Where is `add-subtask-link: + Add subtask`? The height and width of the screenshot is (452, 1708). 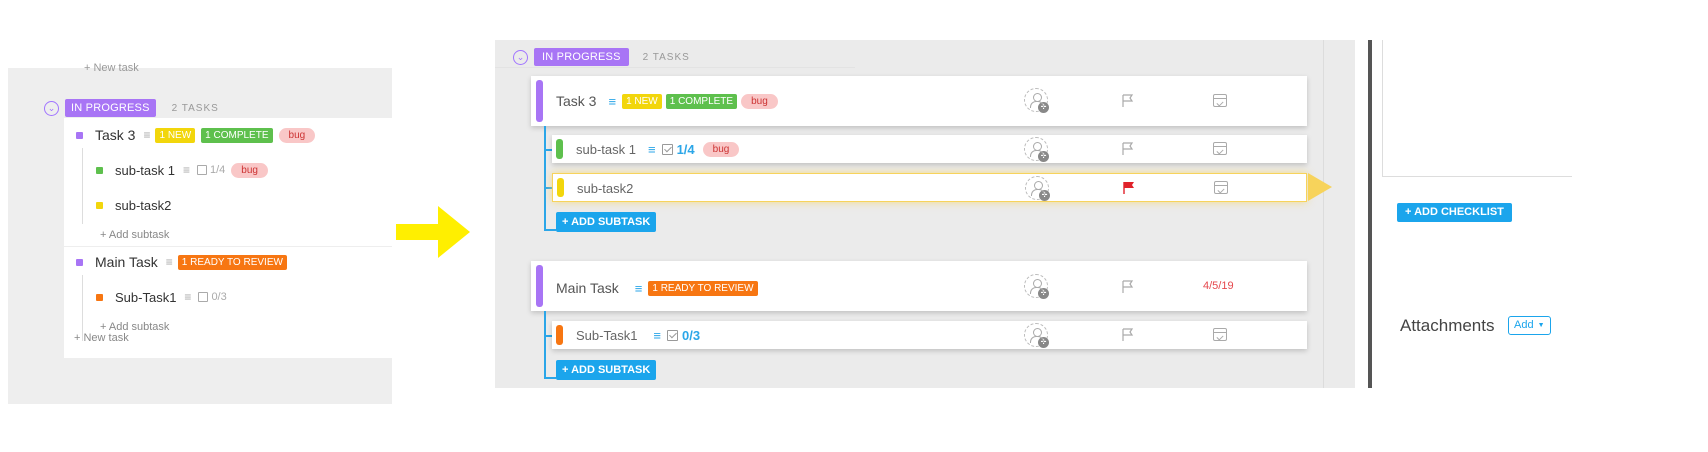 add-subtask-link: + Add subtask is located at coordinates (134, 235).